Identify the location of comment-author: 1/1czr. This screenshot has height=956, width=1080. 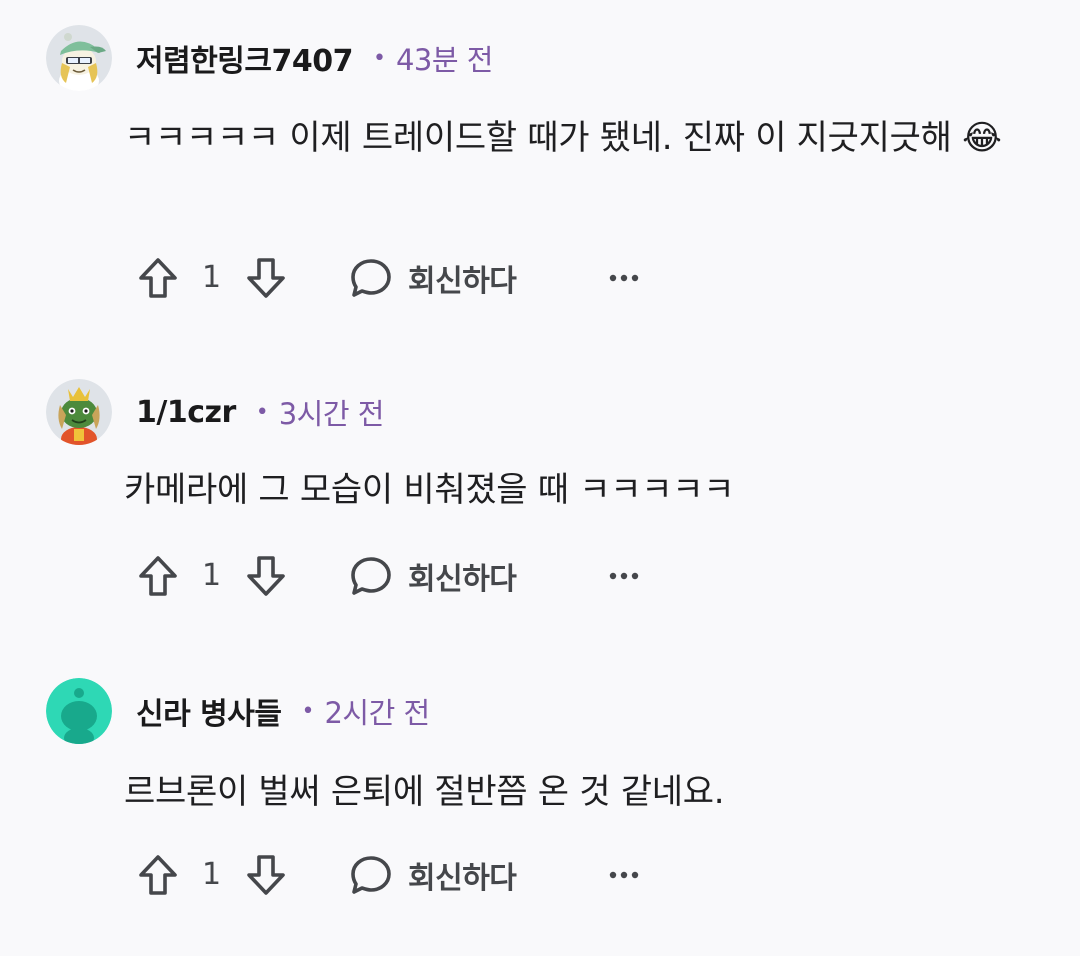
(186, 412).